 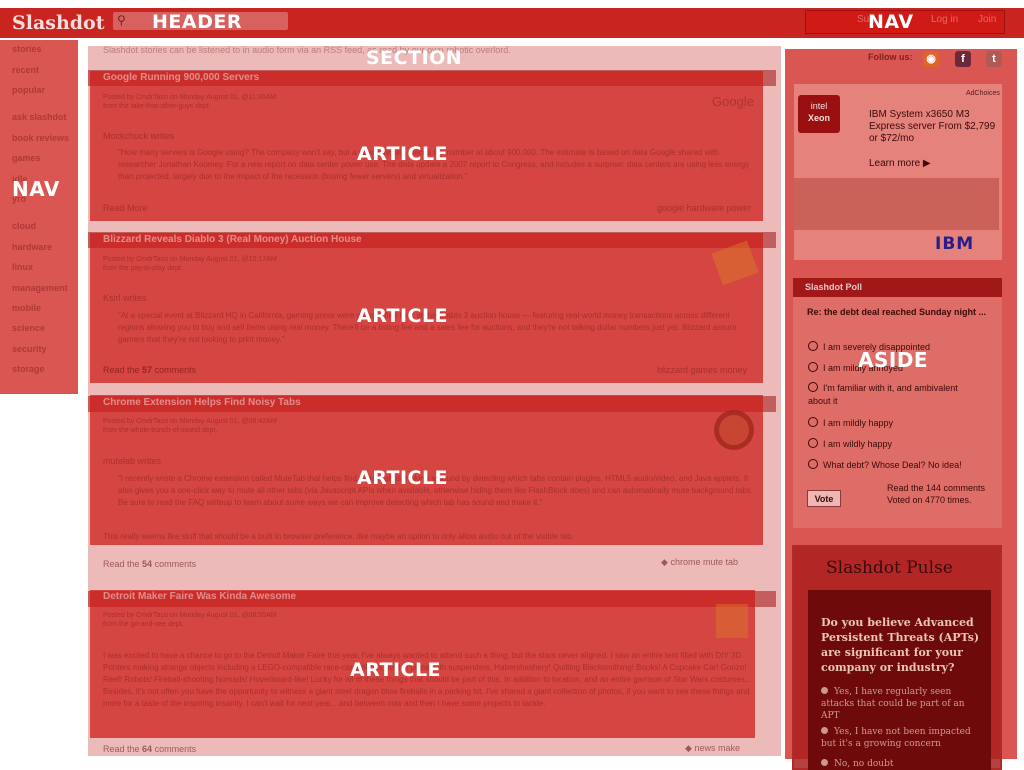 What do you see at coordinates (27, 49) in the screenshot?
I see `nav-item-stories: stories` at bounding box center [27, 49].